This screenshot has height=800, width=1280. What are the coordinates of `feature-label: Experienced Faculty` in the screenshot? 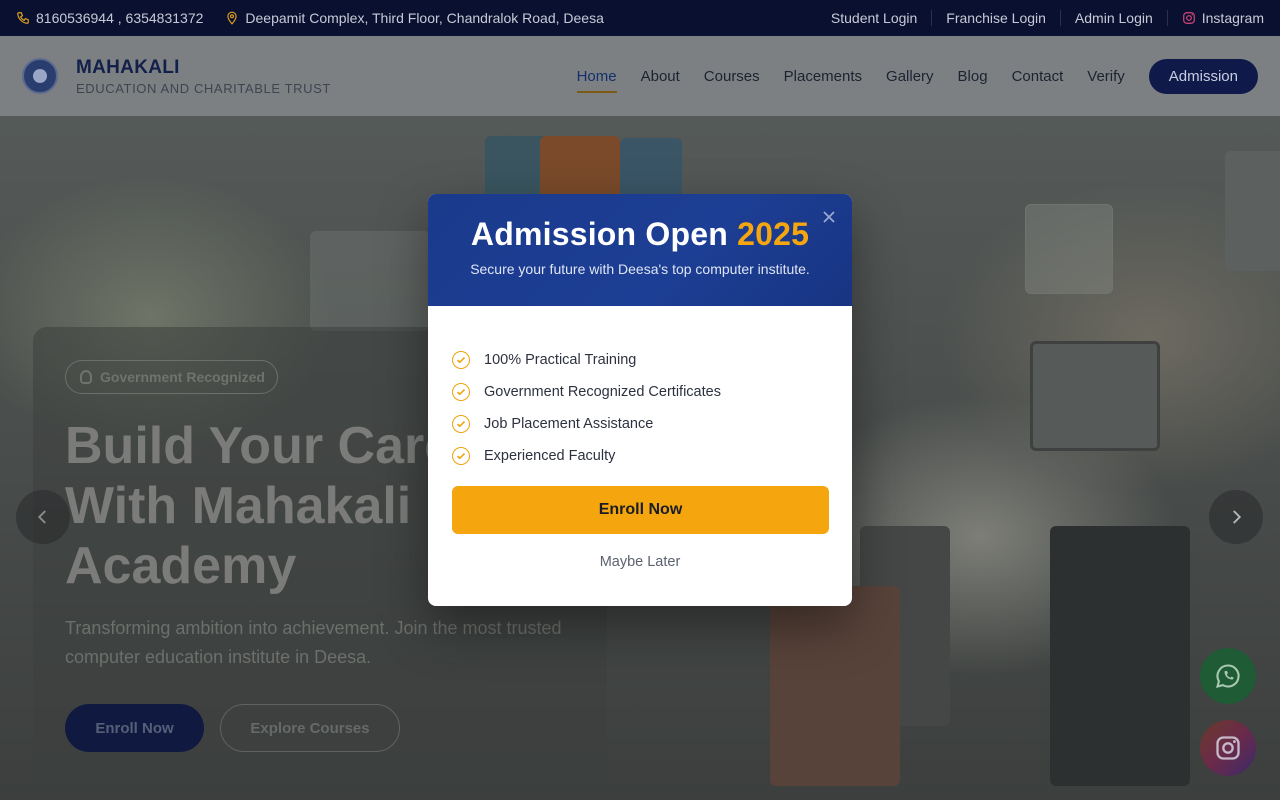 It's located at (550, 456).